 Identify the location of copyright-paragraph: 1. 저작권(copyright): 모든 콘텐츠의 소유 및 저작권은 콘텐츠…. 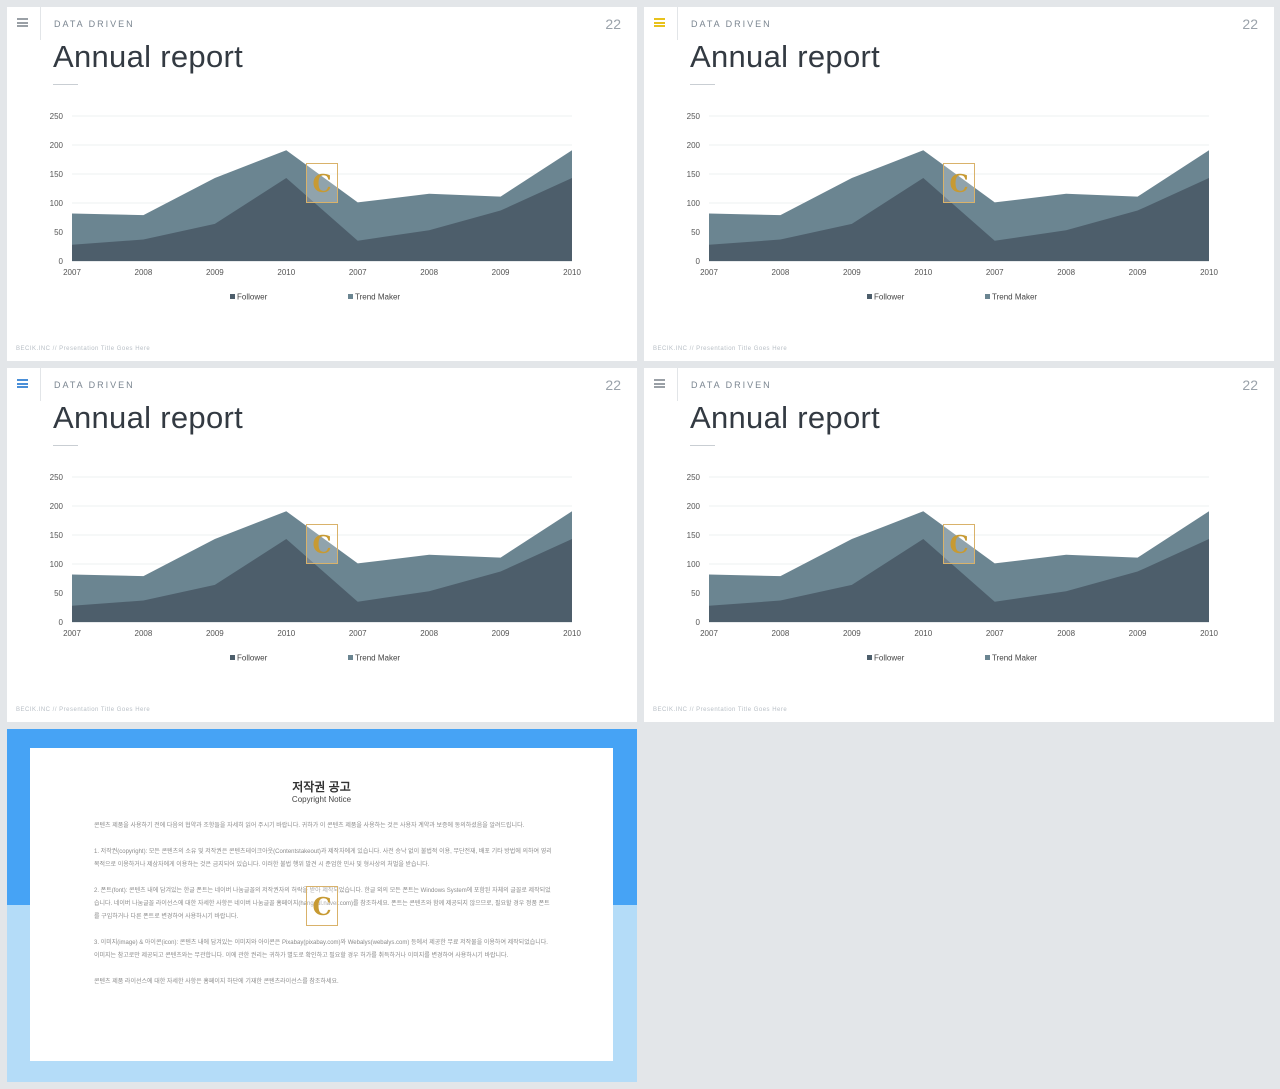
(323, 858).